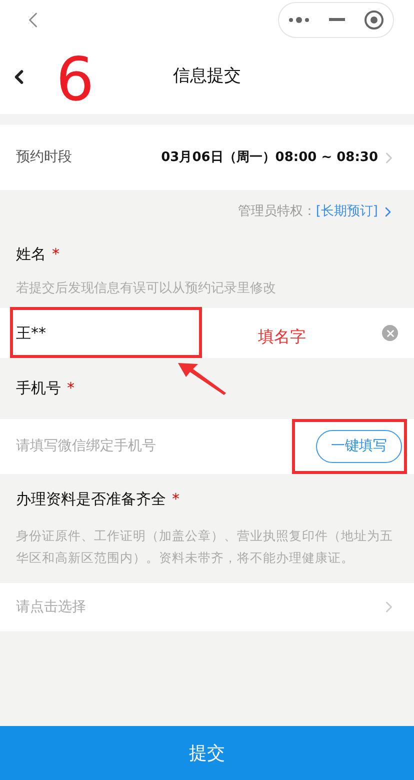 The height and width of the screenshot is (780, 414). Describe the element at coordinates (207, 607) in the screenshot. I see `documents-select: 请点击选择` at that location.